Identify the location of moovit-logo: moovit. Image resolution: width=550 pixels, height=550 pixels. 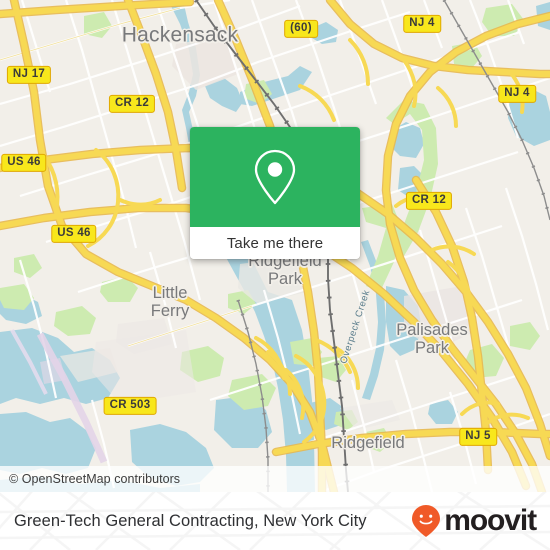
(474, 521).